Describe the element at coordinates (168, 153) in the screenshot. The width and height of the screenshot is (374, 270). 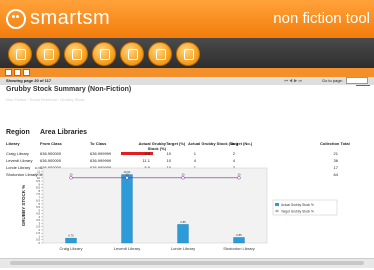
I see `table-cell: 10` at that location.